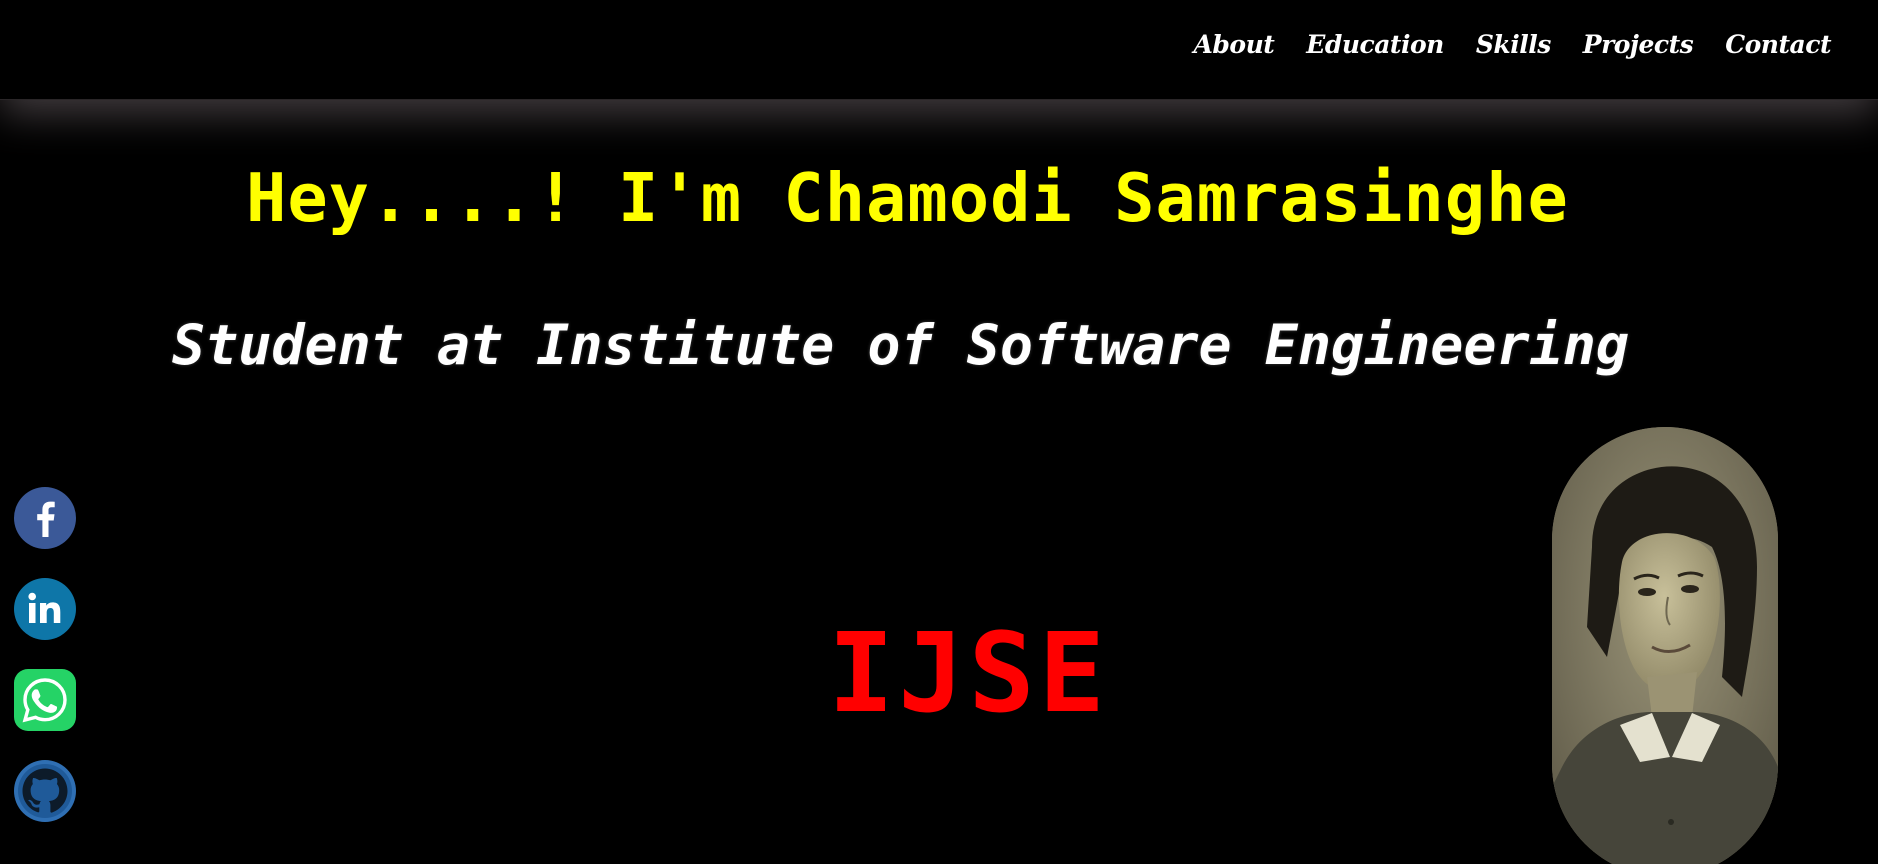 This screenshot has width=1878, height=864. I want to click on linkedin-link, so click(45, 609).